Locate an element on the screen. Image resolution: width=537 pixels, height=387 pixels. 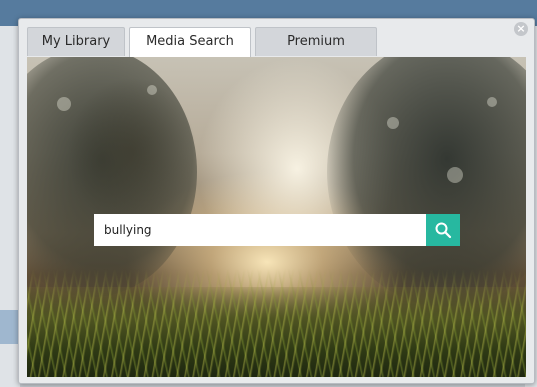
search-button is located at coordinates (443, 230).